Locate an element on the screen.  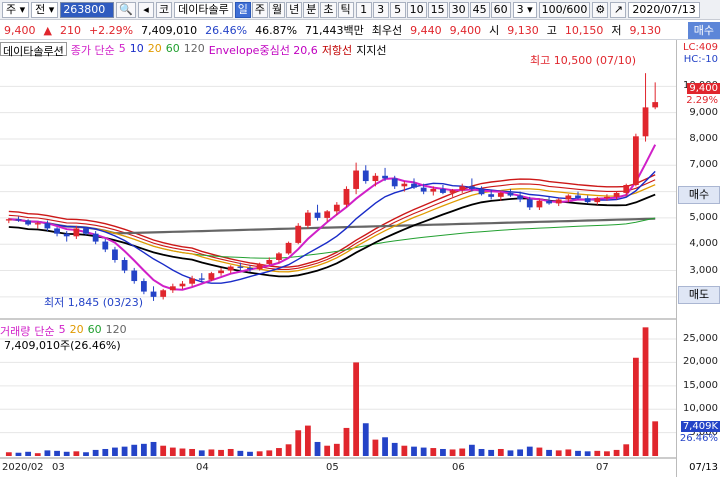
minute-button: 3 is located at coordinates (380, 9).